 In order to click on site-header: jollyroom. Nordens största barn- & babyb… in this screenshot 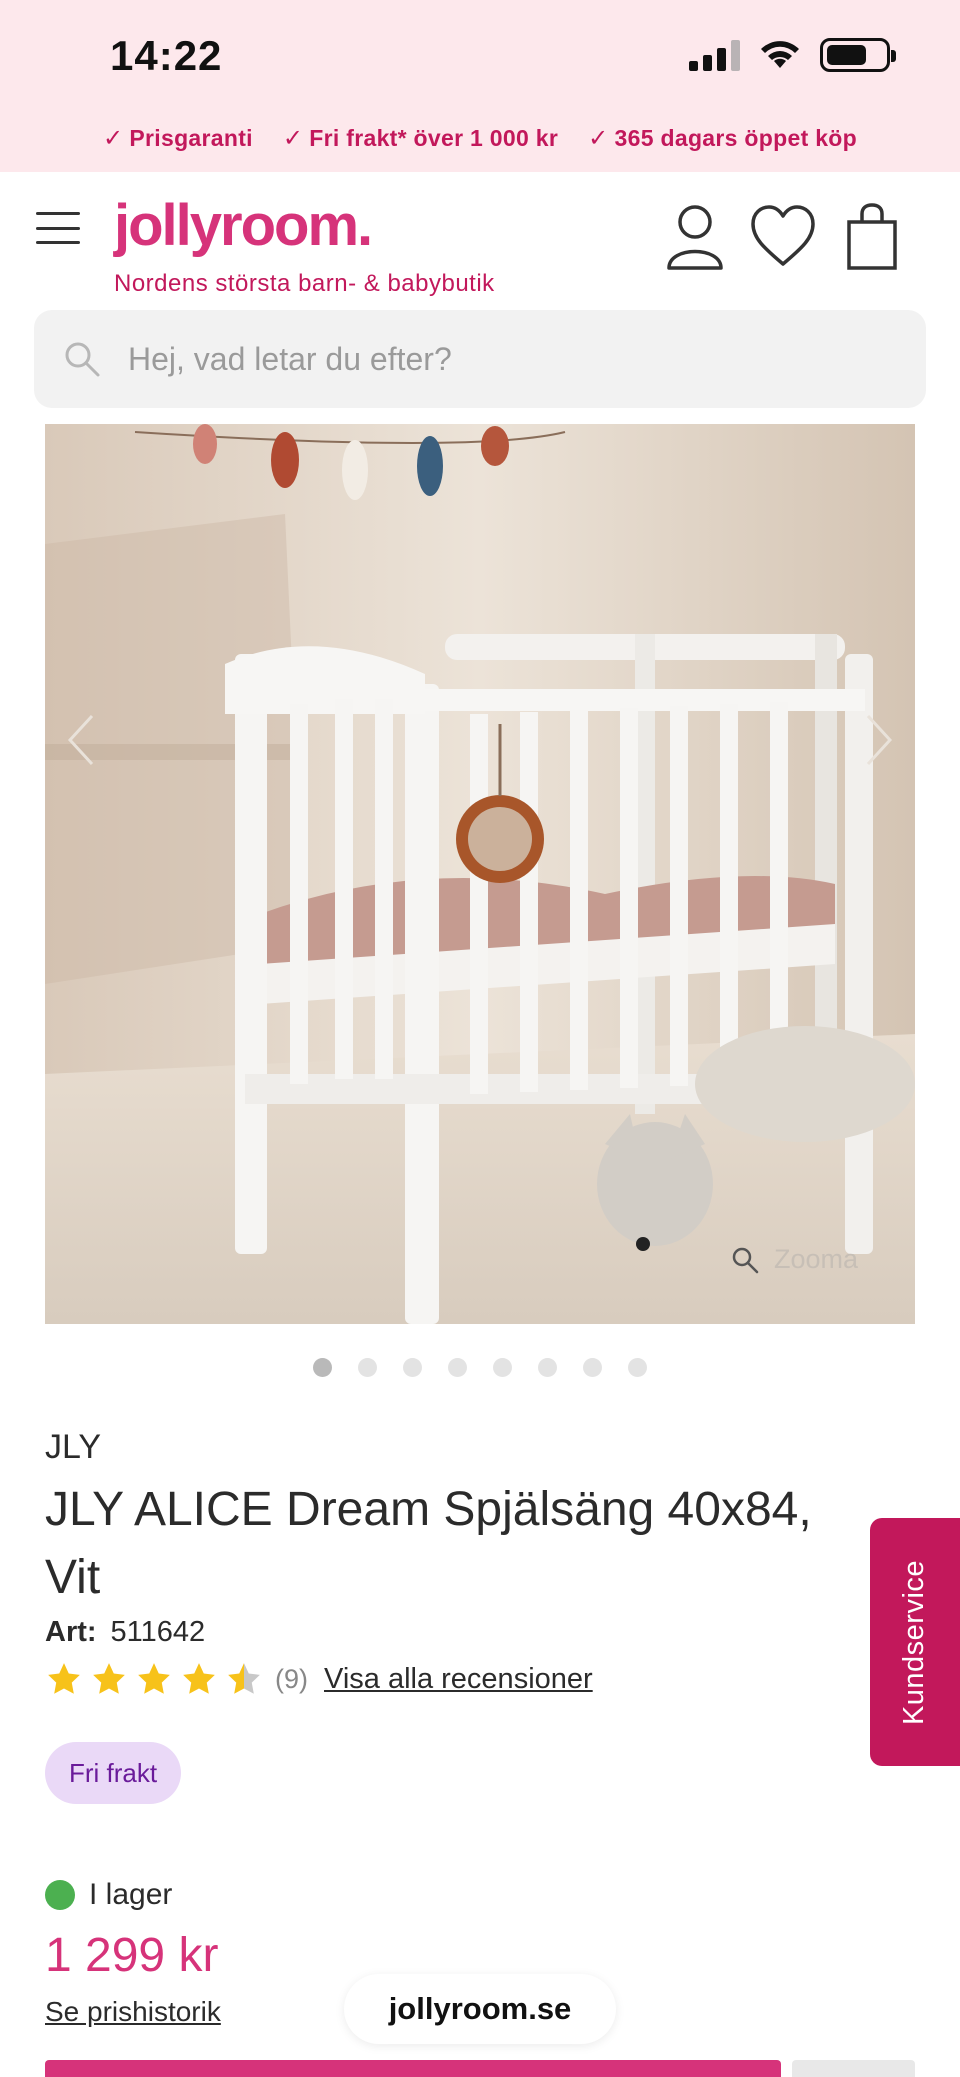, I will do `click(480, 237)`.